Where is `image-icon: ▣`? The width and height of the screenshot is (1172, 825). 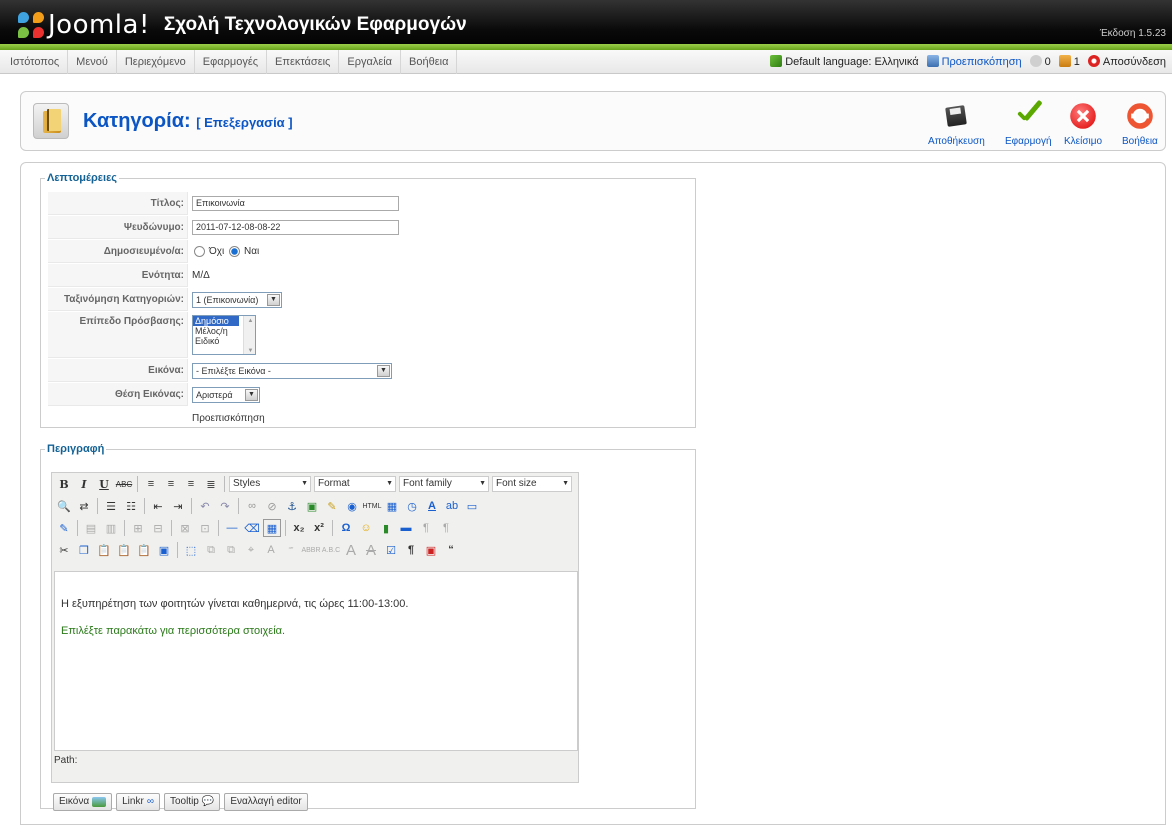
image-icon: ▣ is located at coordinates (312, 506).